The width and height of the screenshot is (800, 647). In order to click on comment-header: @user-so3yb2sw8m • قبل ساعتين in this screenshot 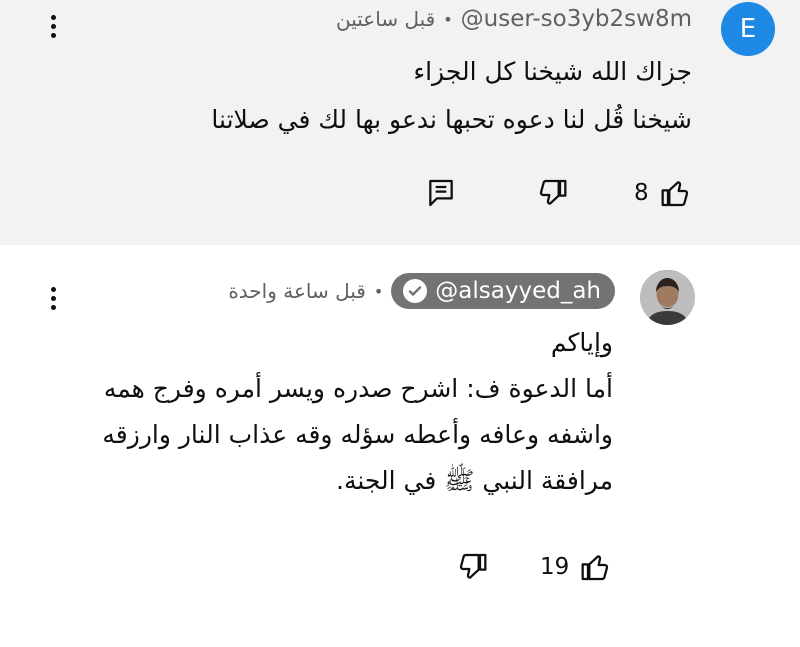, I will do `click(514, 19)`.